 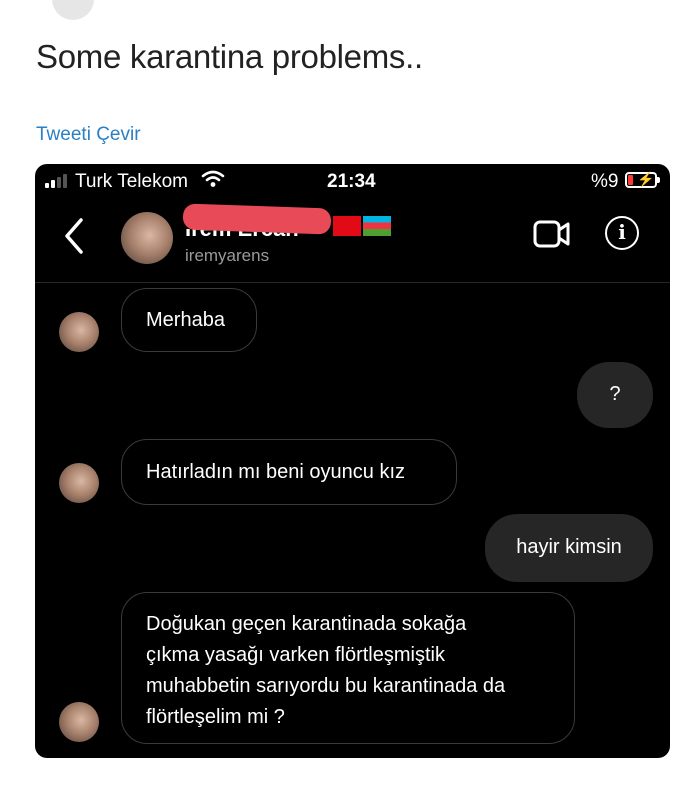 What do you see at coordinates (88, 135) in the screenshot?
I see `translate-tweet-link: Tweeti Çevir` at bounding box center [88, 135].